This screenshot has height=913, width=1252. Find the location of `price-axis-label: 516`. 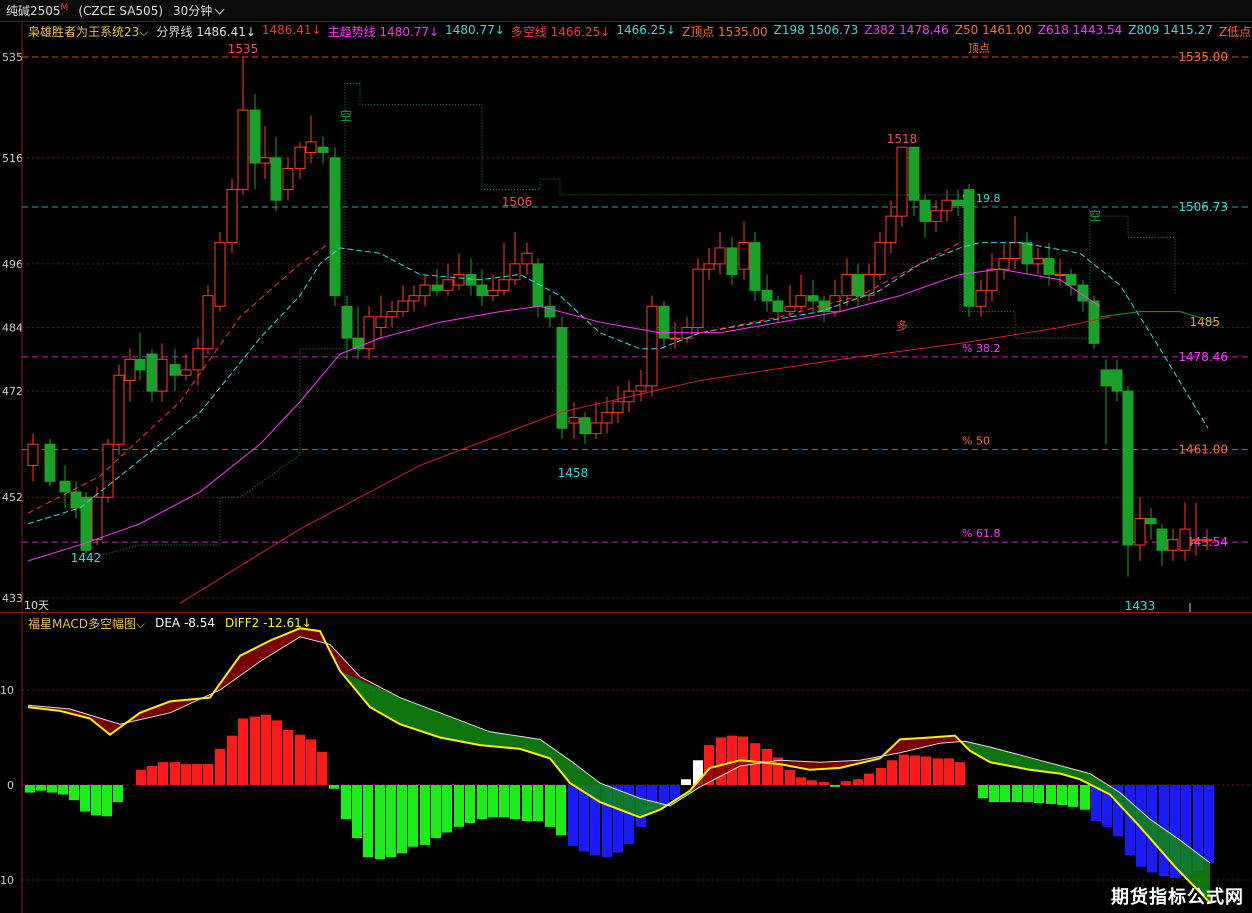

price-axis-label: 516 is located at coordinates (12, 158).